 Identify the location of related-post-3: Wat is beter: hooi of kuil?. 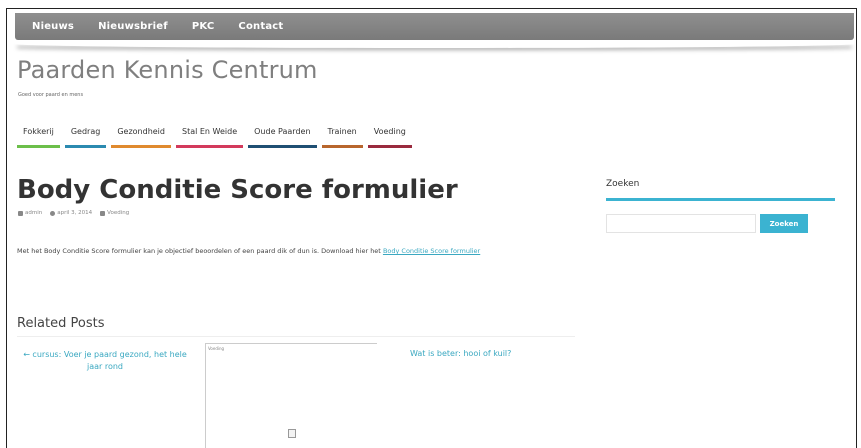
(460, 353).